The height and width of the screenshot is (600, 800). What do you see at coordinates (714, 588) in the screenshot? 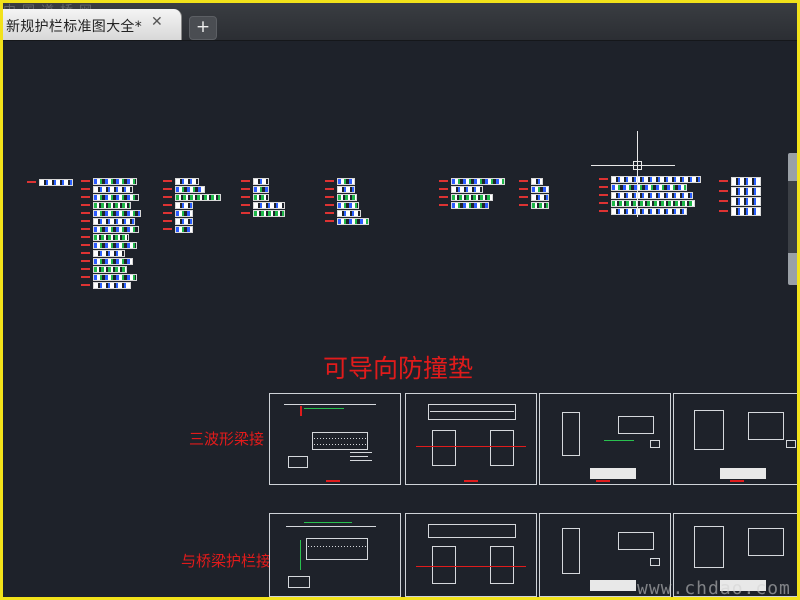
I see `site-watermark-url: www.chdao.com` at bounding box center [714, 588].